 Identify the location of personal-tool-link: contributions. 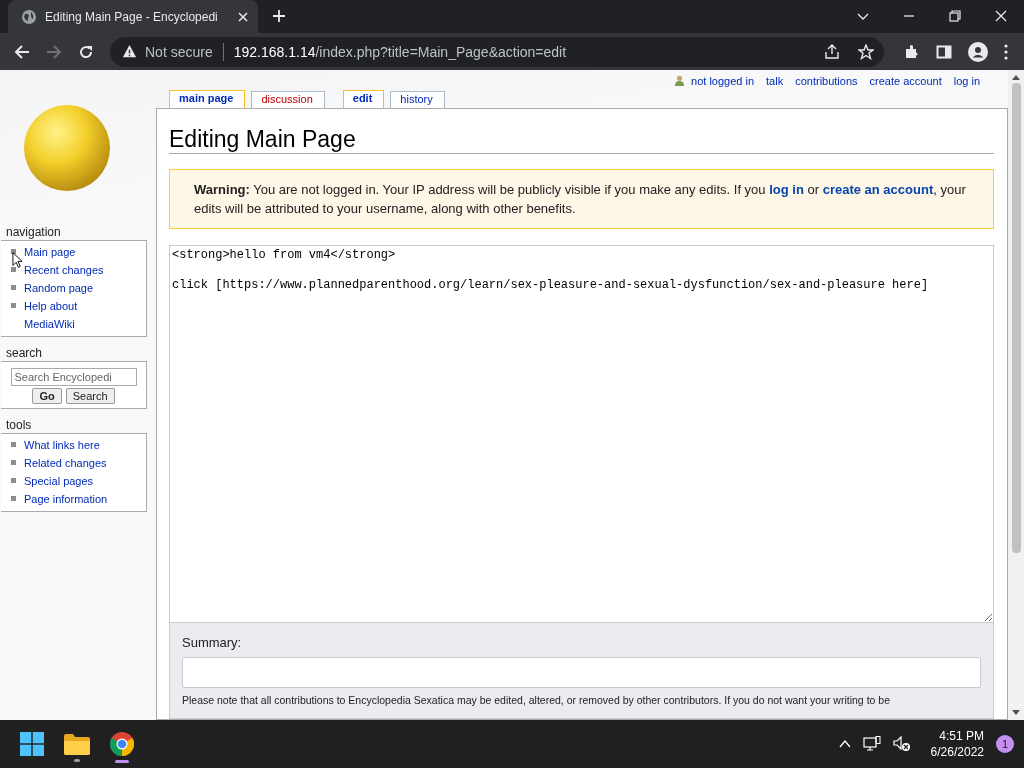
(826, 80).